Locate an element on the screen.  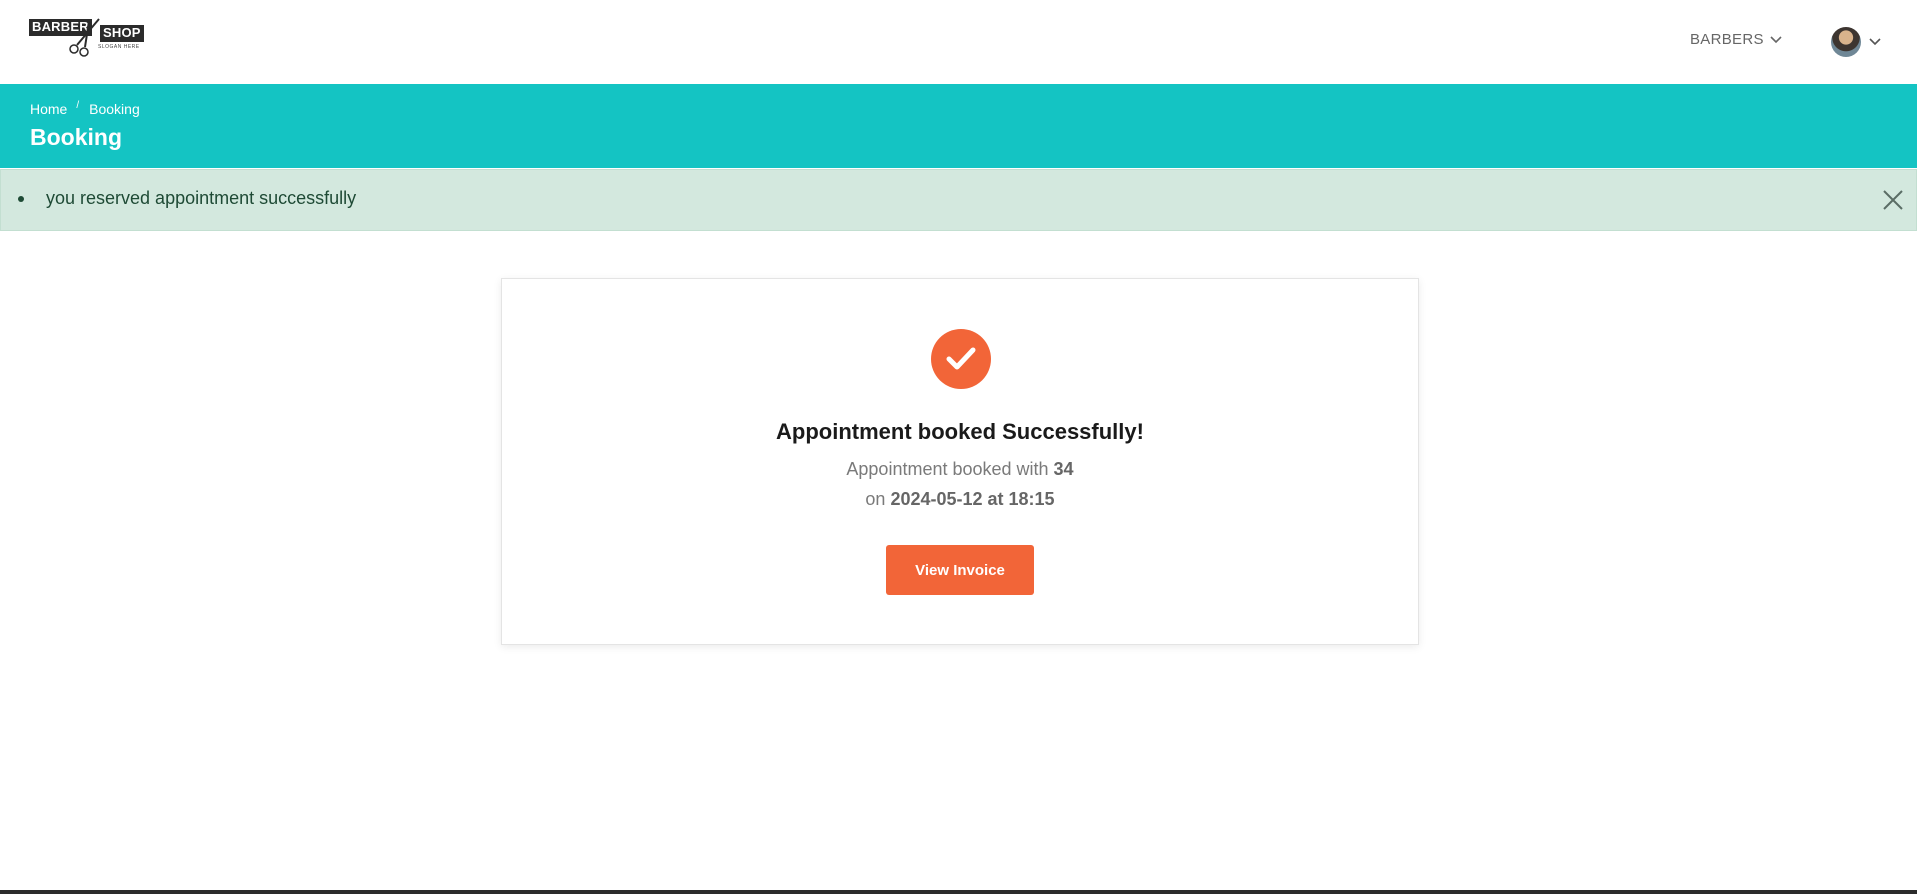
top-navbar: BARBER SHOP SLOGAN HERE BARBERS is located at coordinates (958, 42).